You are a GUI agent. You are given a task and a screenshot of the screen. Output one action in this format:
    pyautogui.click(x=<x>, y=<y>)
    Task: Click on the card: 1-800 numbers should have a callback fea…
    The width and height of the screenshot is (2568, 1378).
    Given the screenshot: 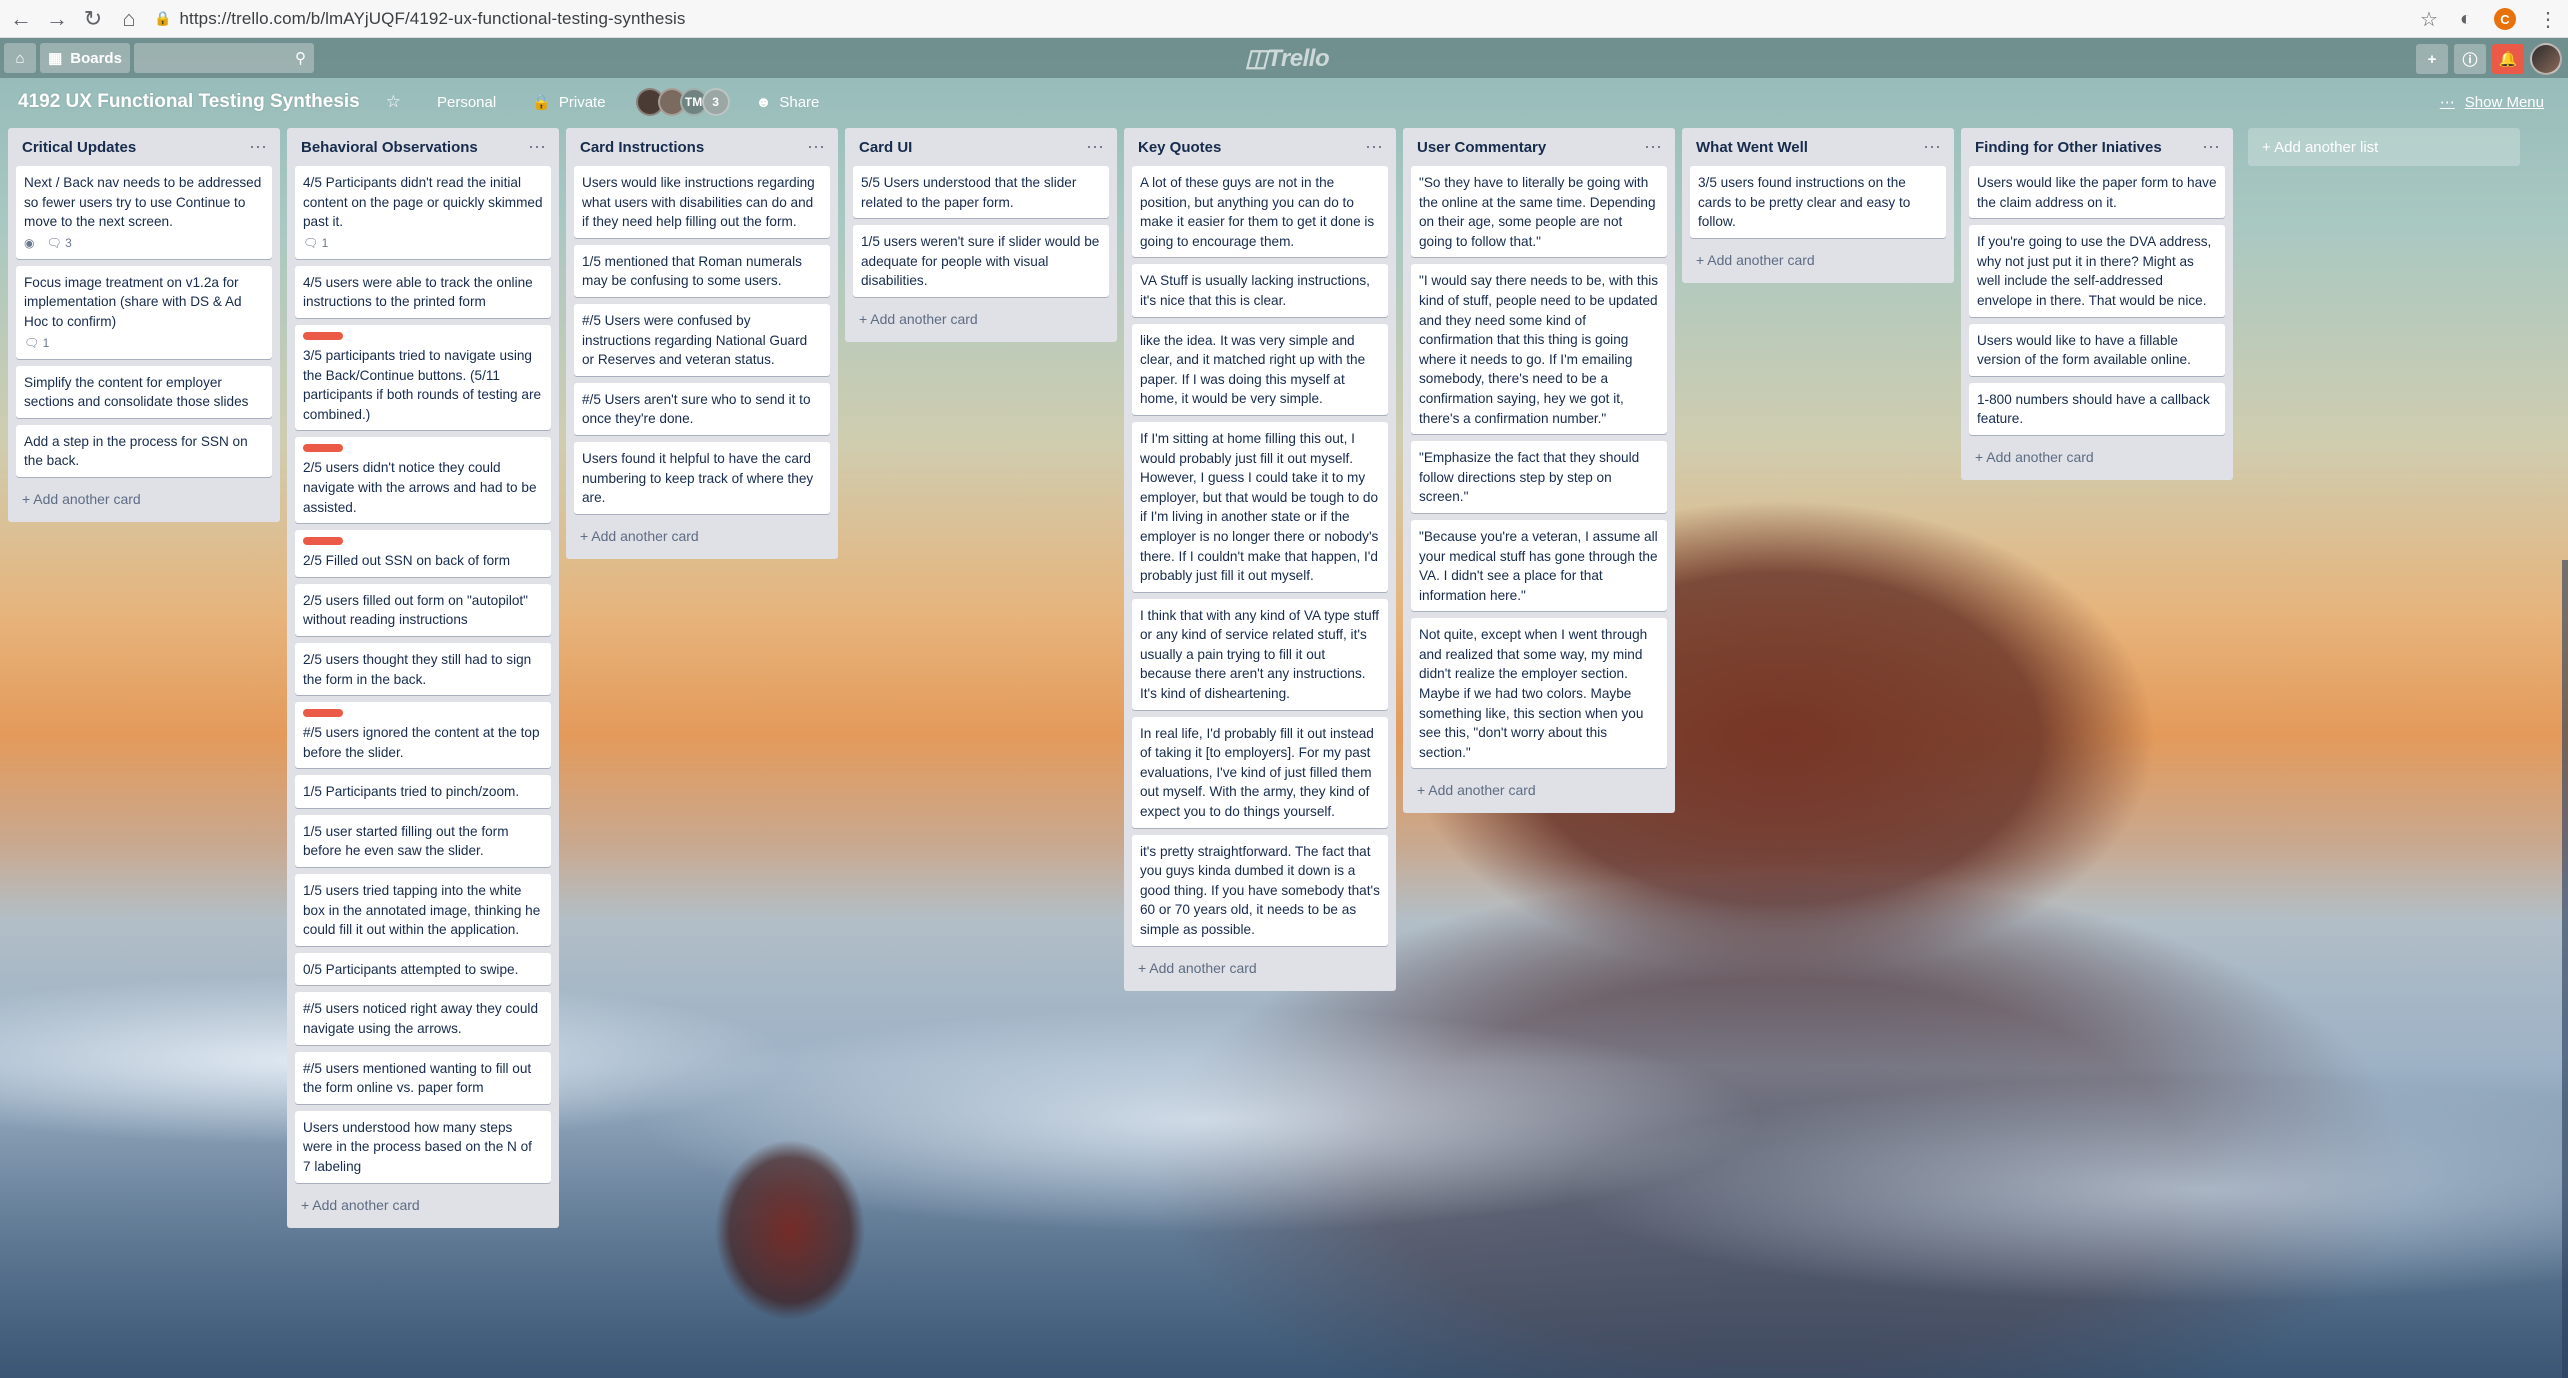 What is the action you would take?
    pyautogui.click(x=2097, y=408)
    